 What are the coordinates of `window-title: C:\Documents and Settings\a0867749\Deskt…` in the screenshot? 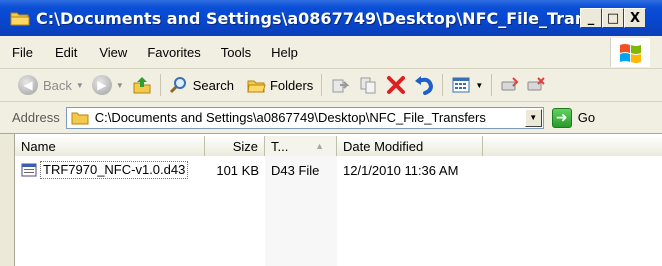 It's located at (333, 18).